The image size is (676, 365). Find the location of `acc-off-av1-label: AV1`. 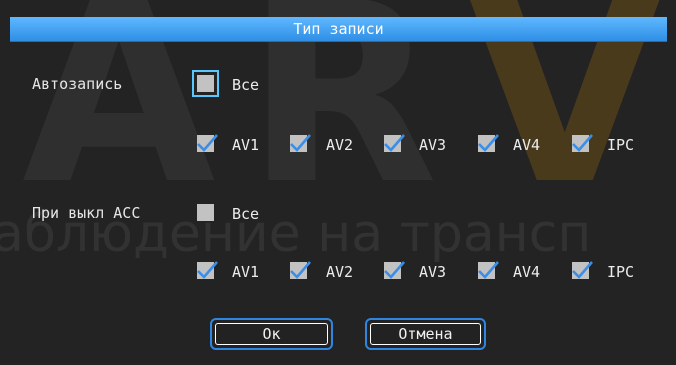

acc-off-av1-label: AV1 is located at coordinates (246, 272).